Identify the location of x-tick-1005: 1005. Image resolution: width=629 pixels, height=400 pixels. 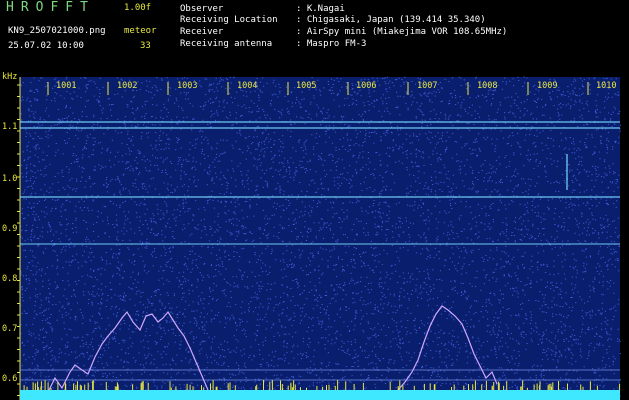
(306, 86).